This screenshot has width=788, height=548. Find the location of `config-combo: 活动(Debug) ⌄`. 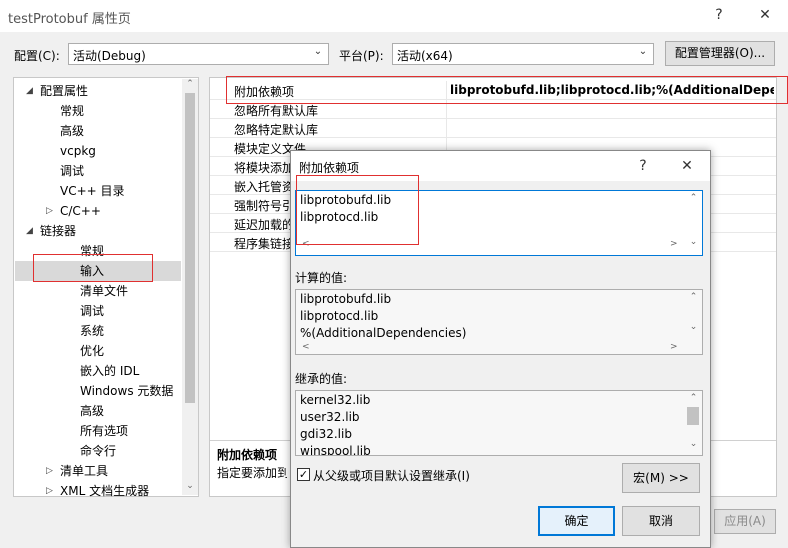

config-combo: 活动(Debug) ⌄ is located at coordinates (198, 54).